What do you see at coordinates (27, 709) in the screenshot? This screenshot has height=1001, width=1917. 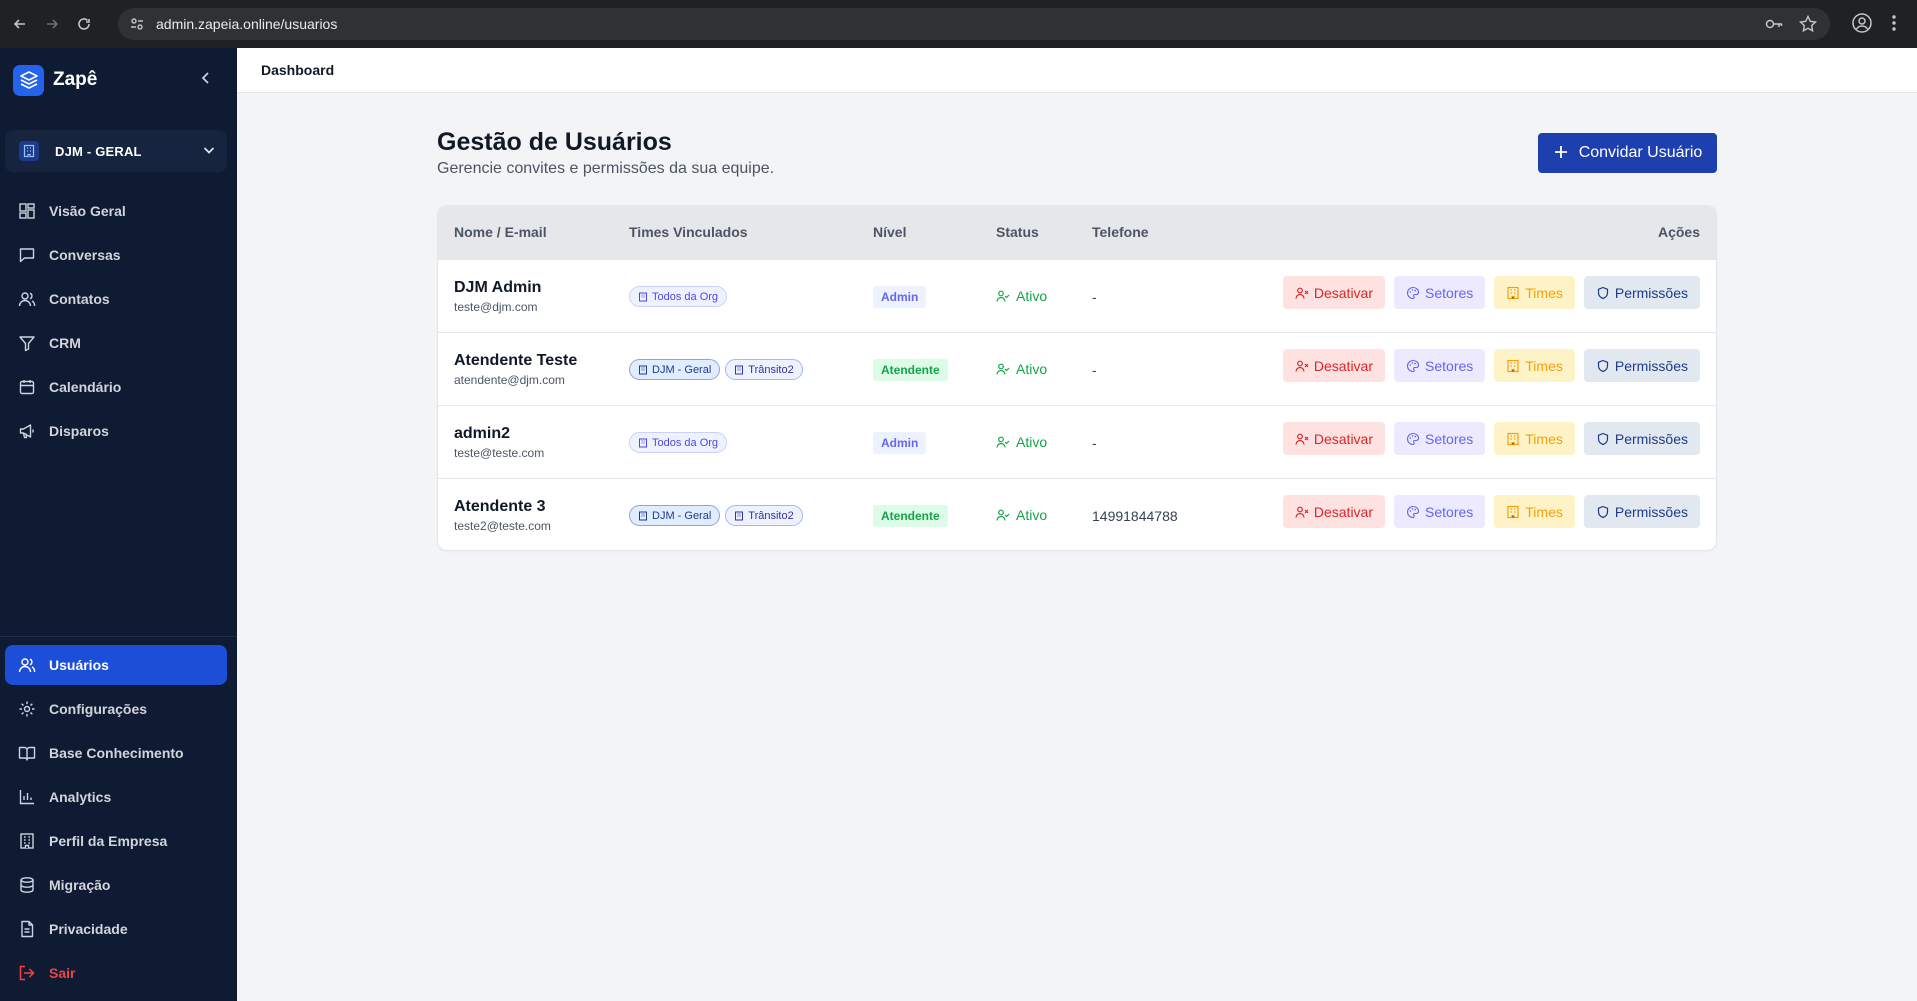 I see `gear-icon` at bounding box center [27, 709].